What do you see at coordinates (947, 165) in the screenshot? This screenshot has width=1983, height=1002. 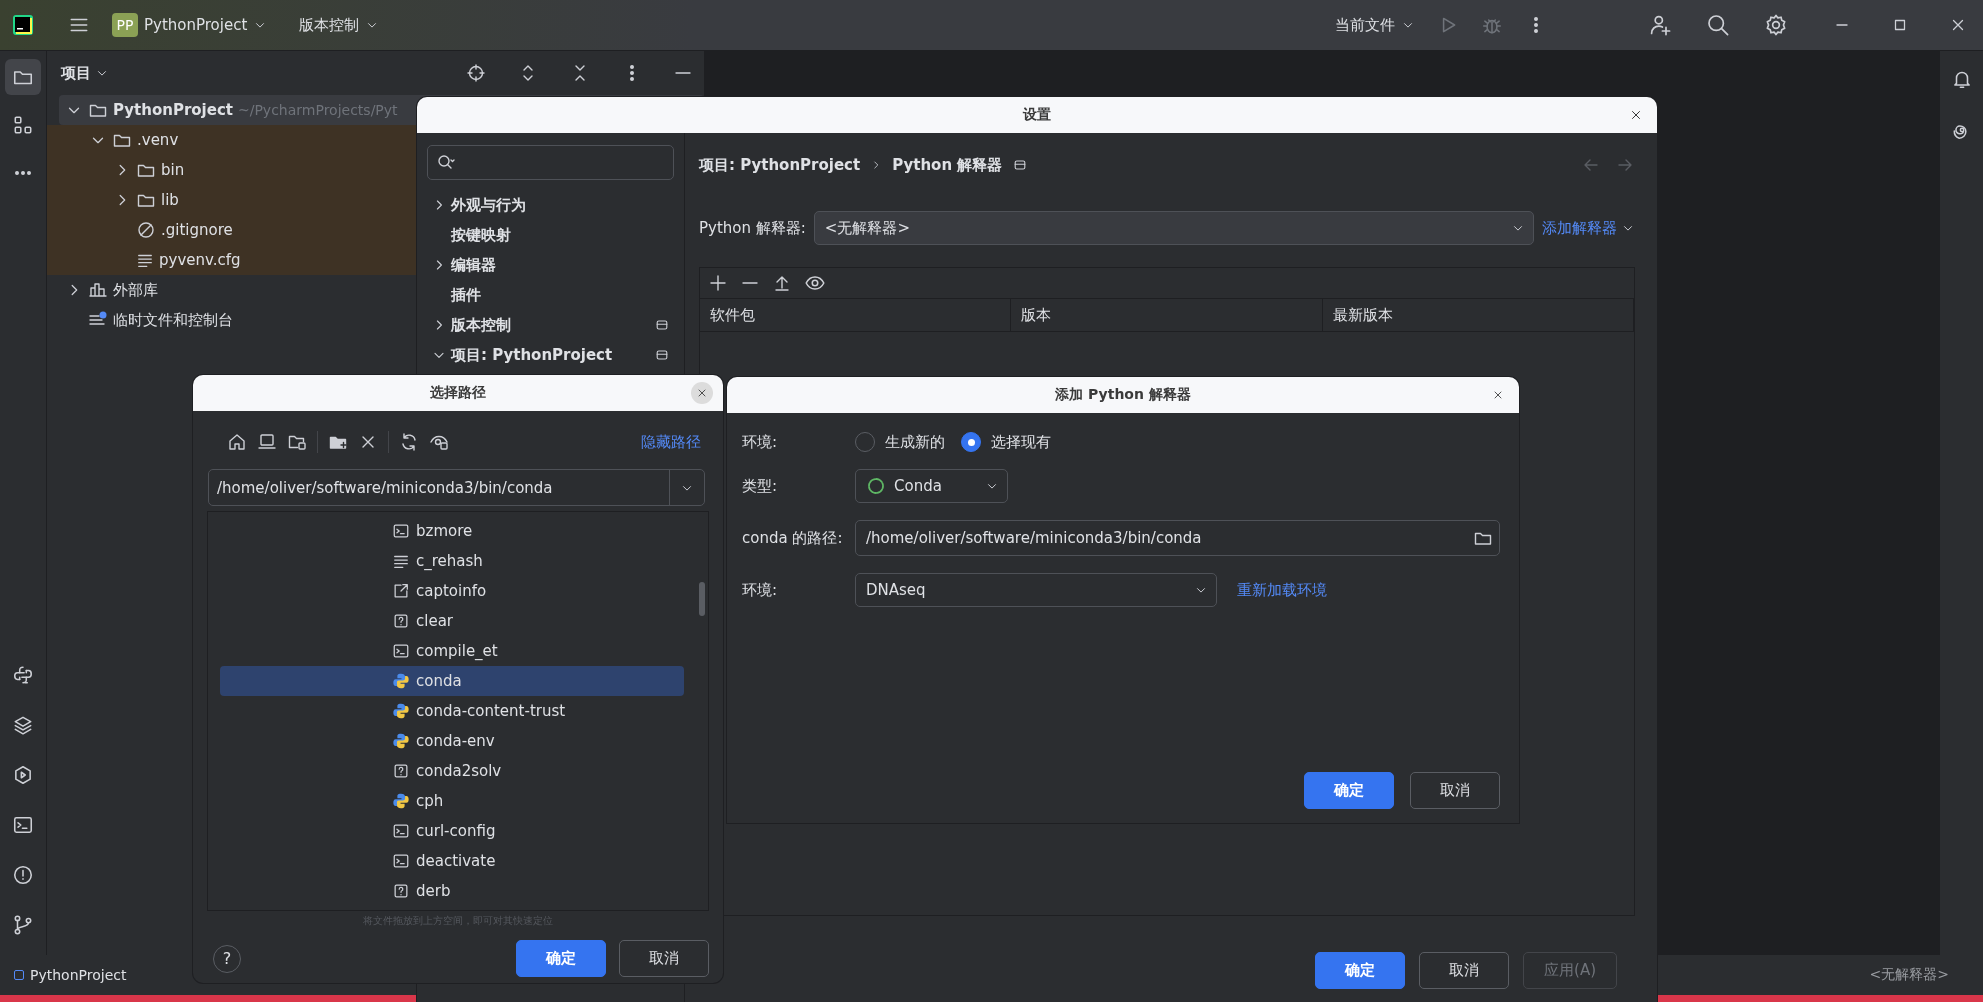 I see `breadcrumb: Python 解释器` at bounding box center [947, 165].